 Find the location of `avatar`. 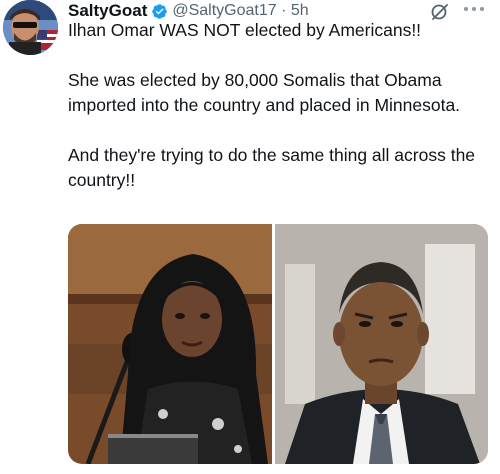

avatar is located at coordinates (30, 27).